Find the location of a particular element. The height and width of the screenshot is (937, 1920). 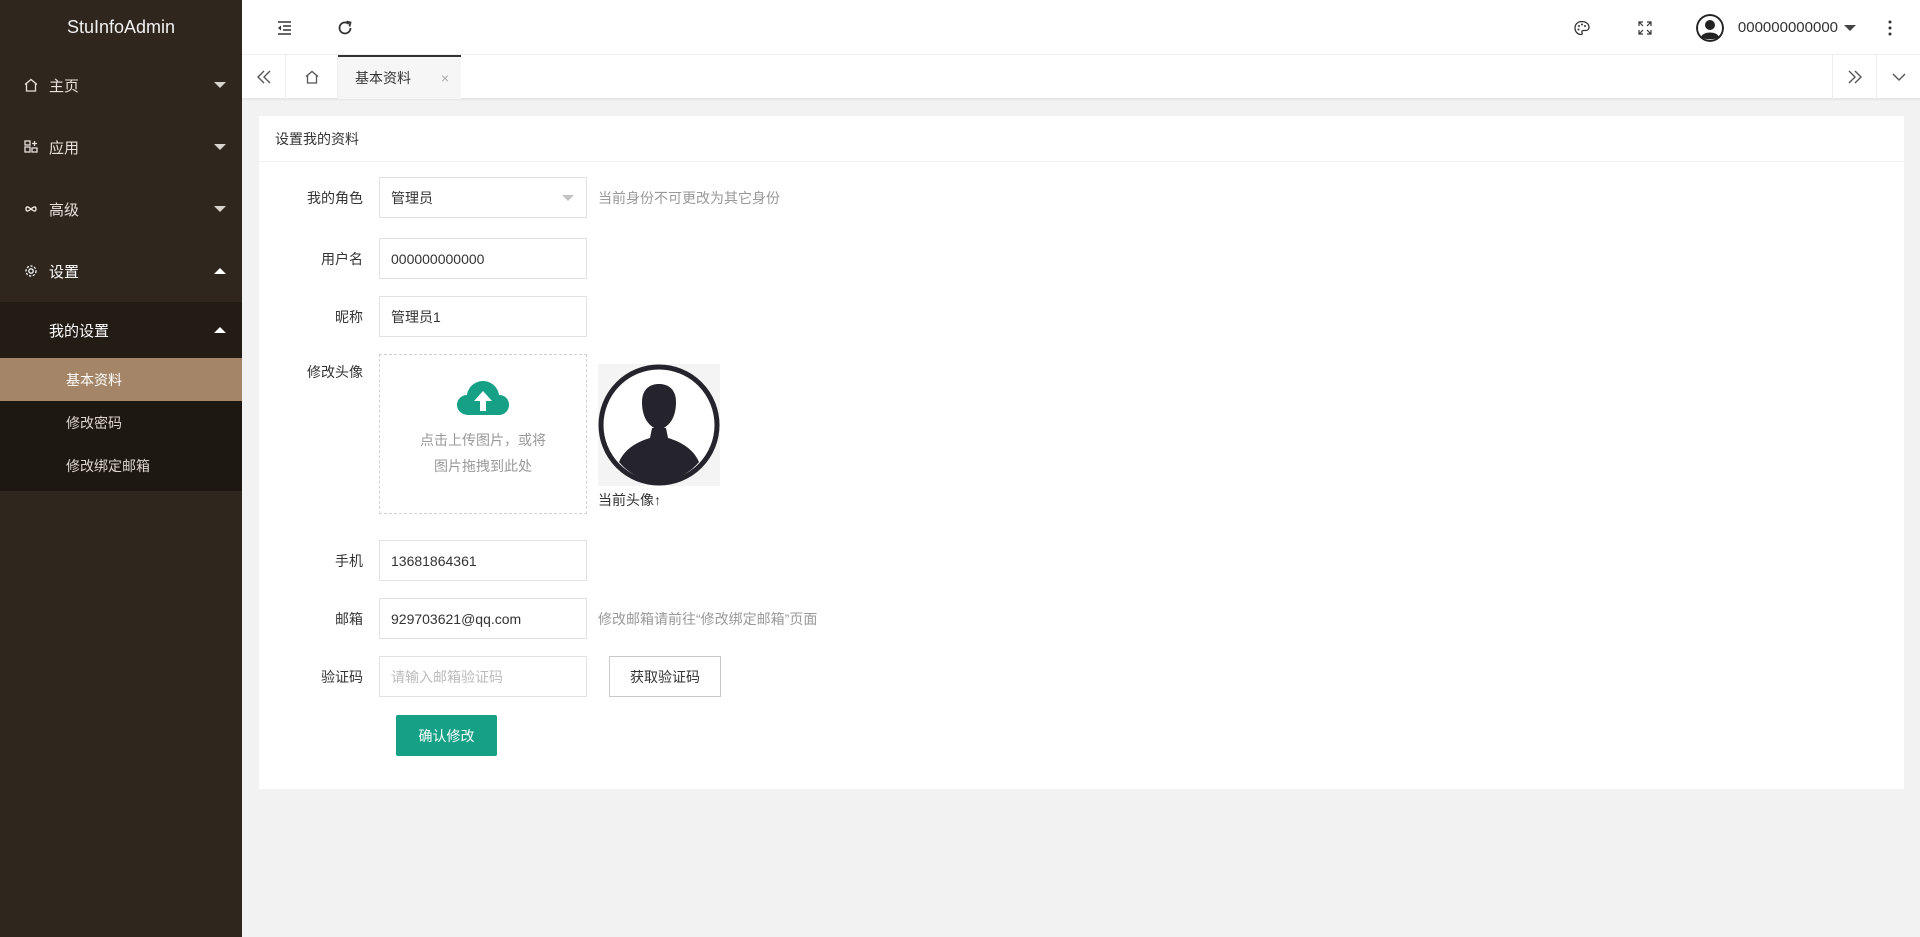

tabs-scroll-right-icon is located at coordinates (1854, 77).